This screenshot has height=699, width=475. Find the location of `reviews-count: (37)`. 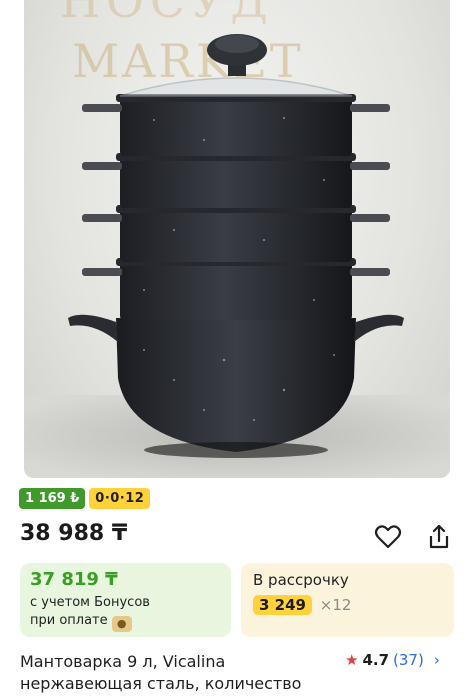

reviews-count: (37) is located at coordinates (408, 660).